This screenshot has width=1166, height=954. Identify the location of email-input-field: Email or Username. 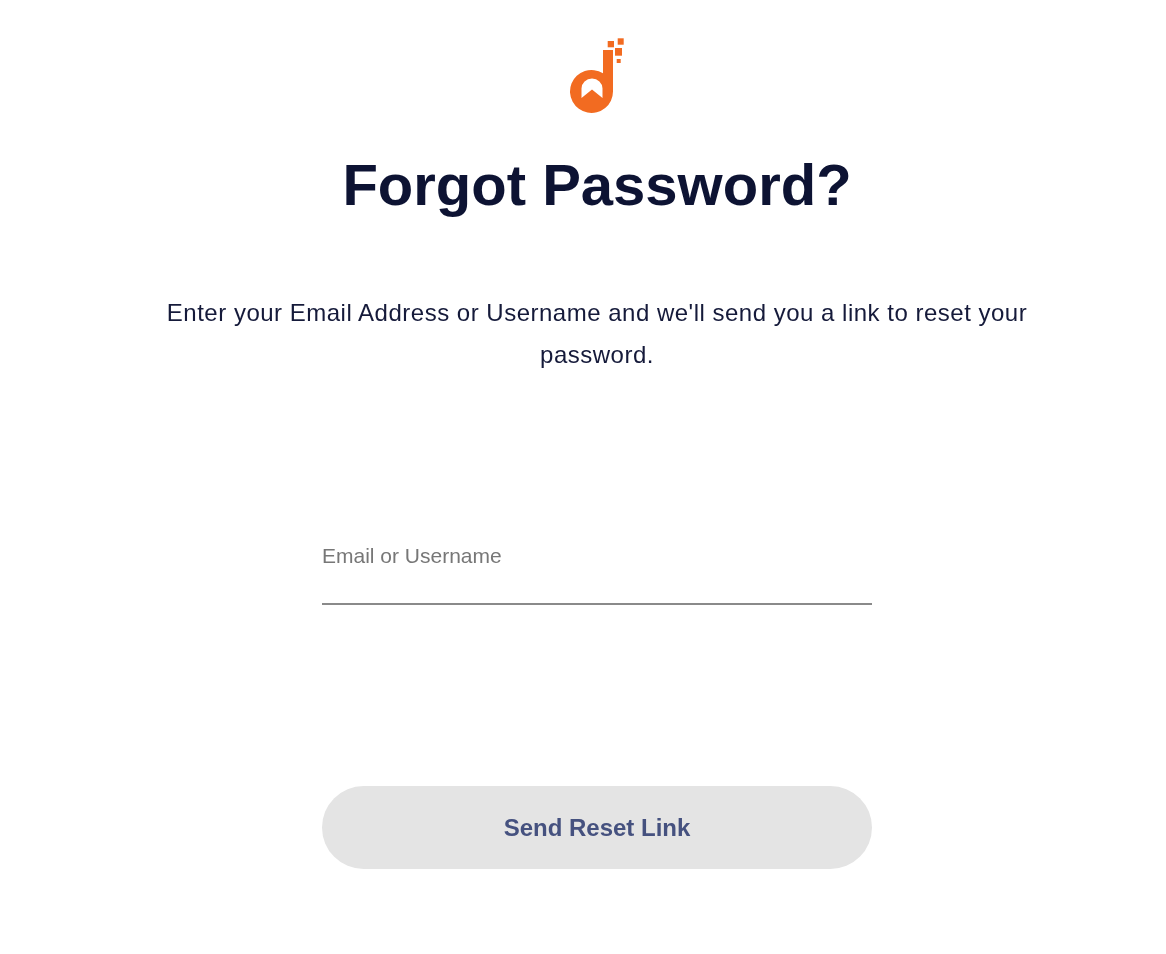
(597, 570).